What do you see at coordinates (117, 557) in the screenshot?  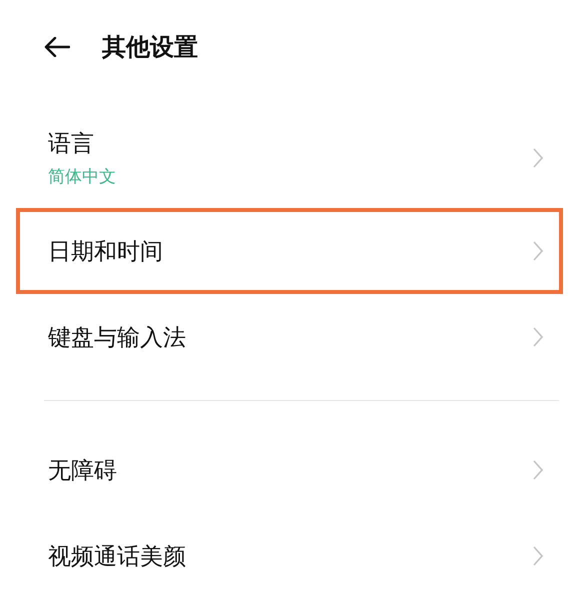 I see `item-label: 视频通话美颜` at bounding box center [117, 557].